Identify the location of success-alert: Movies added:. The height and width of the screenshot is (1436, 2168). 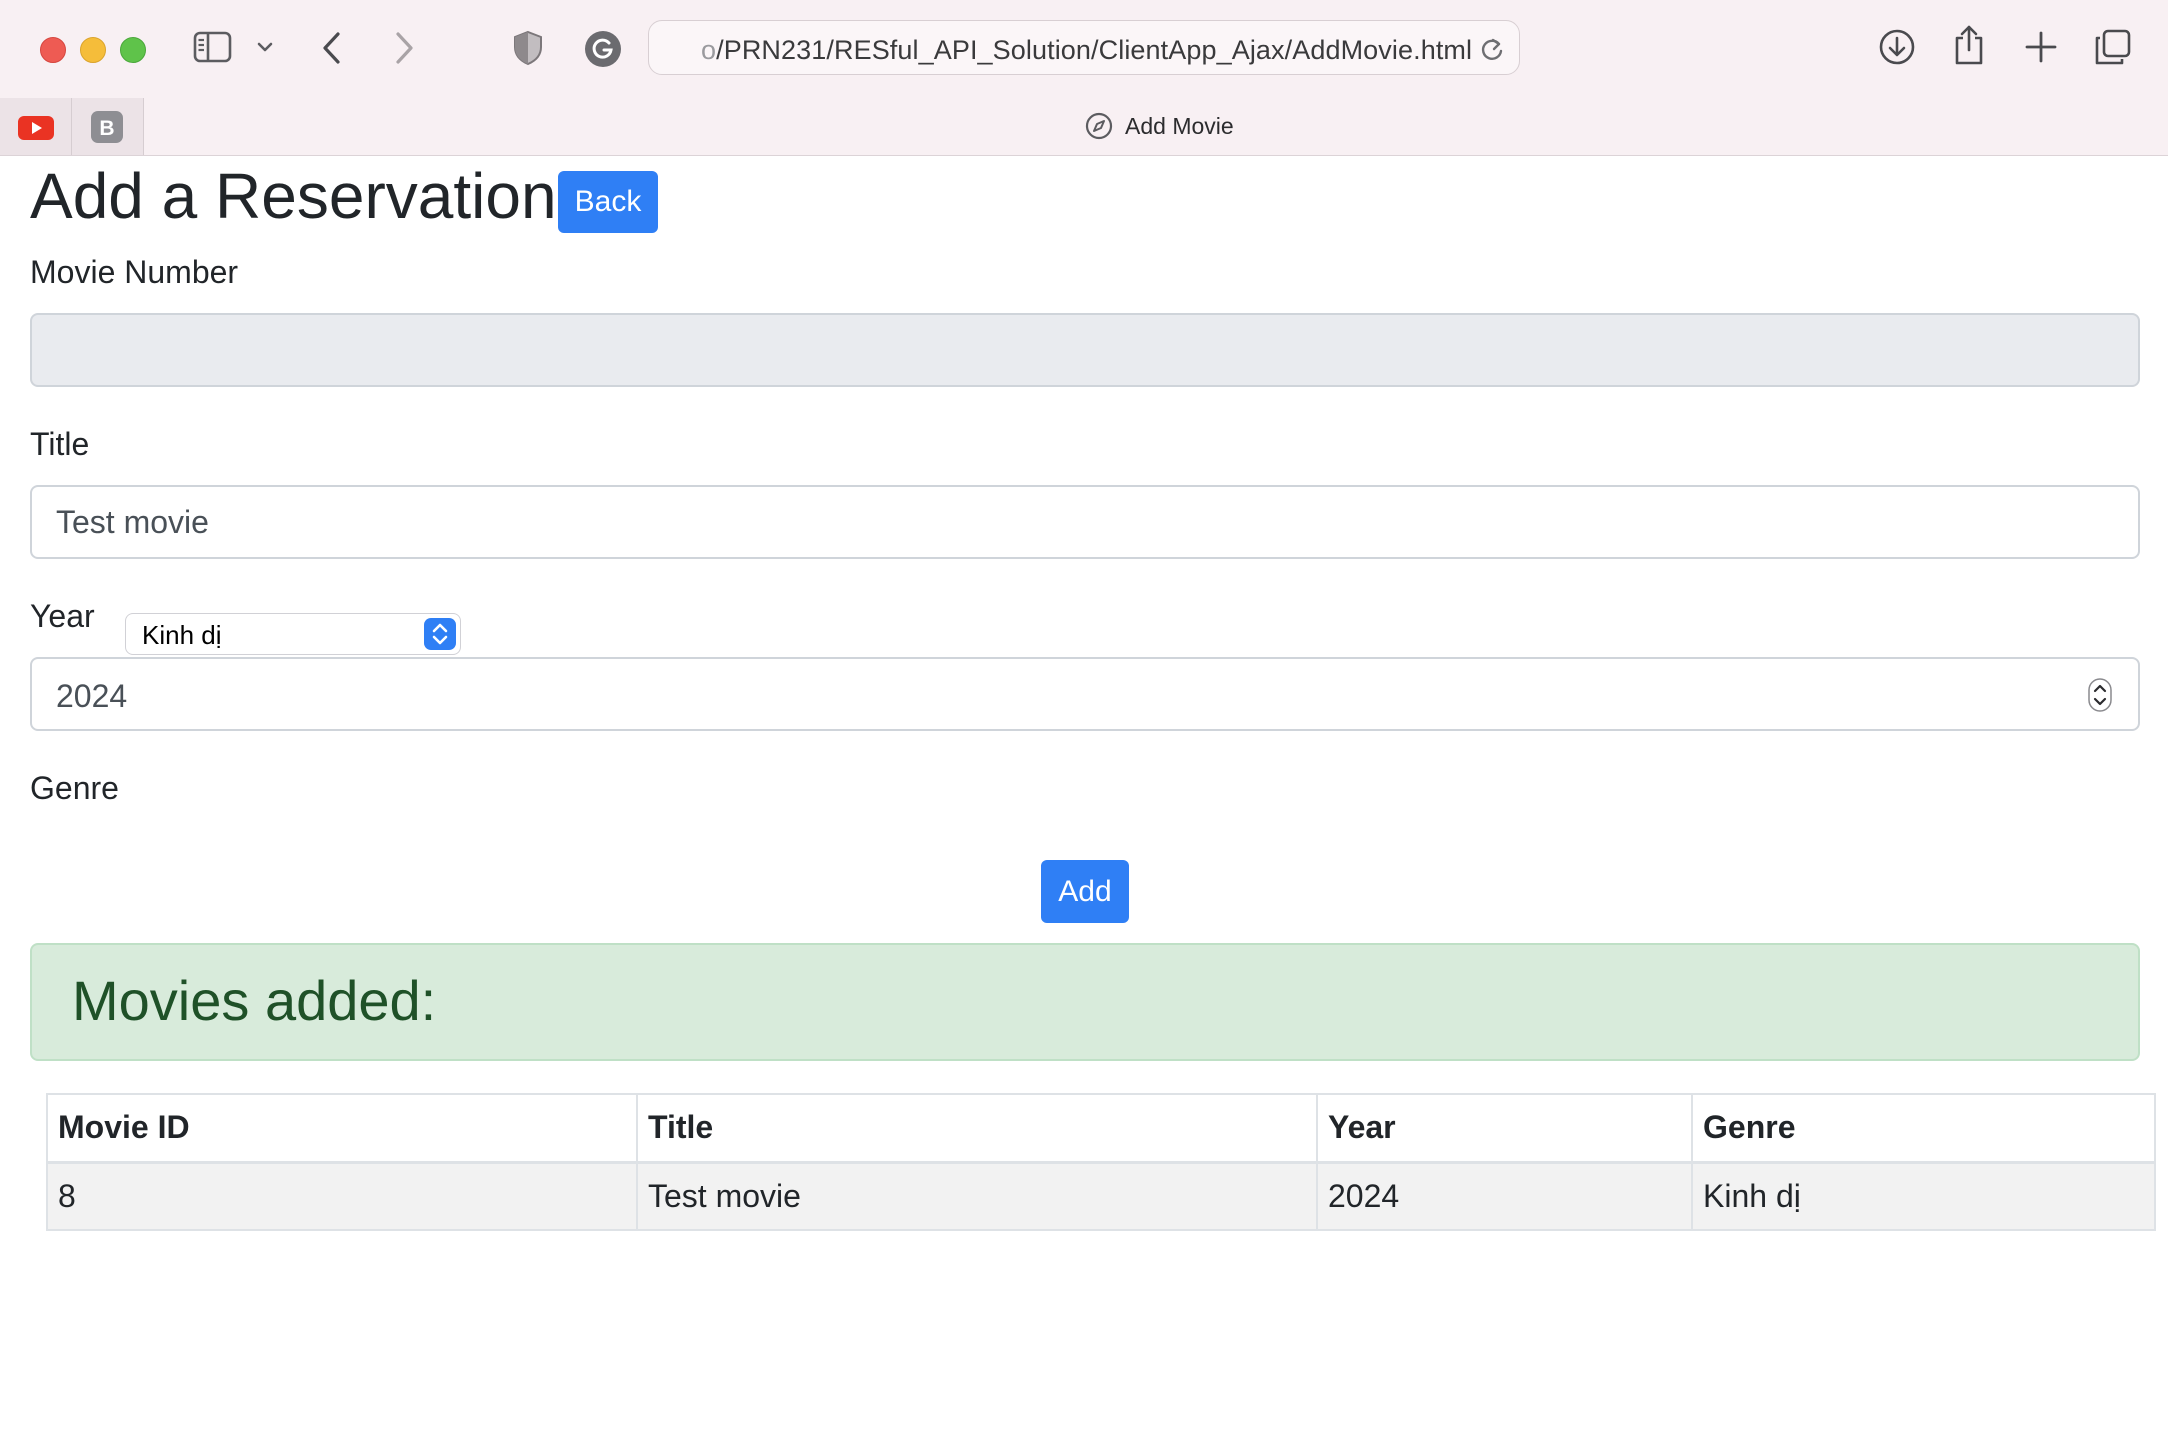
(1085, 1002).